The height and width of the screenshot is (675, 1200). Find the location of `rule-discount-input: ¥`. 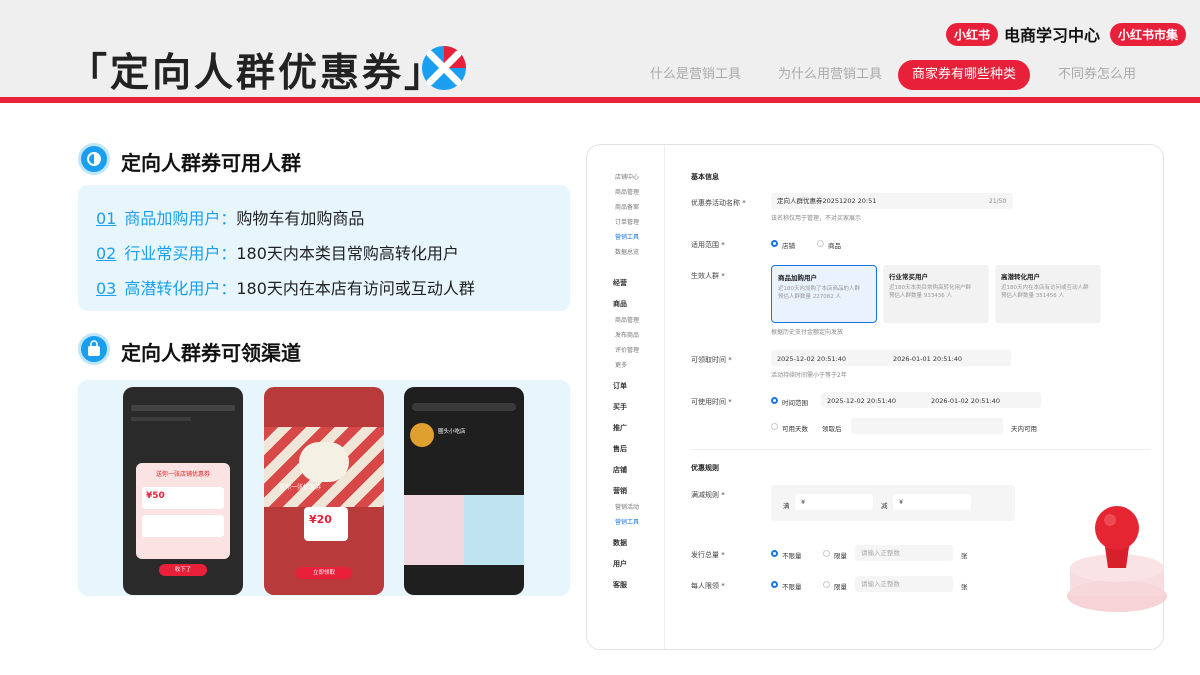

rule-discount-input: ¥ is located at coordinates (932, 502).